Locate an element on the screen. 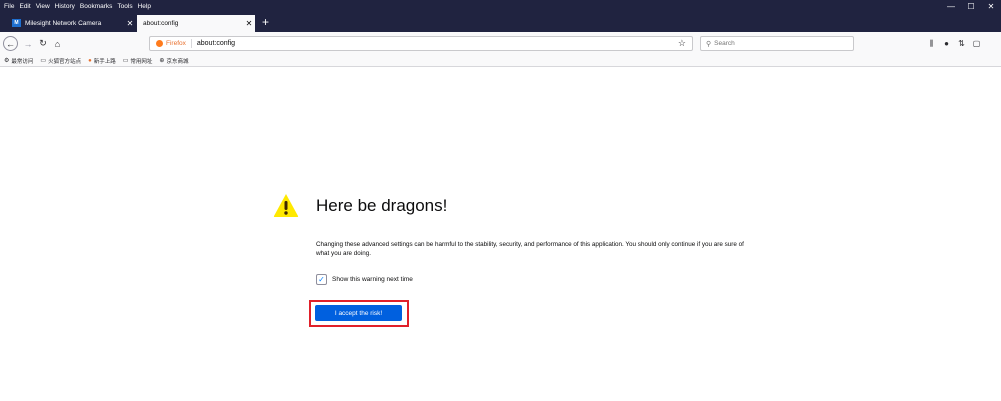  menu-bookmarks: Bookmarks is located at coordinates (96, 6).